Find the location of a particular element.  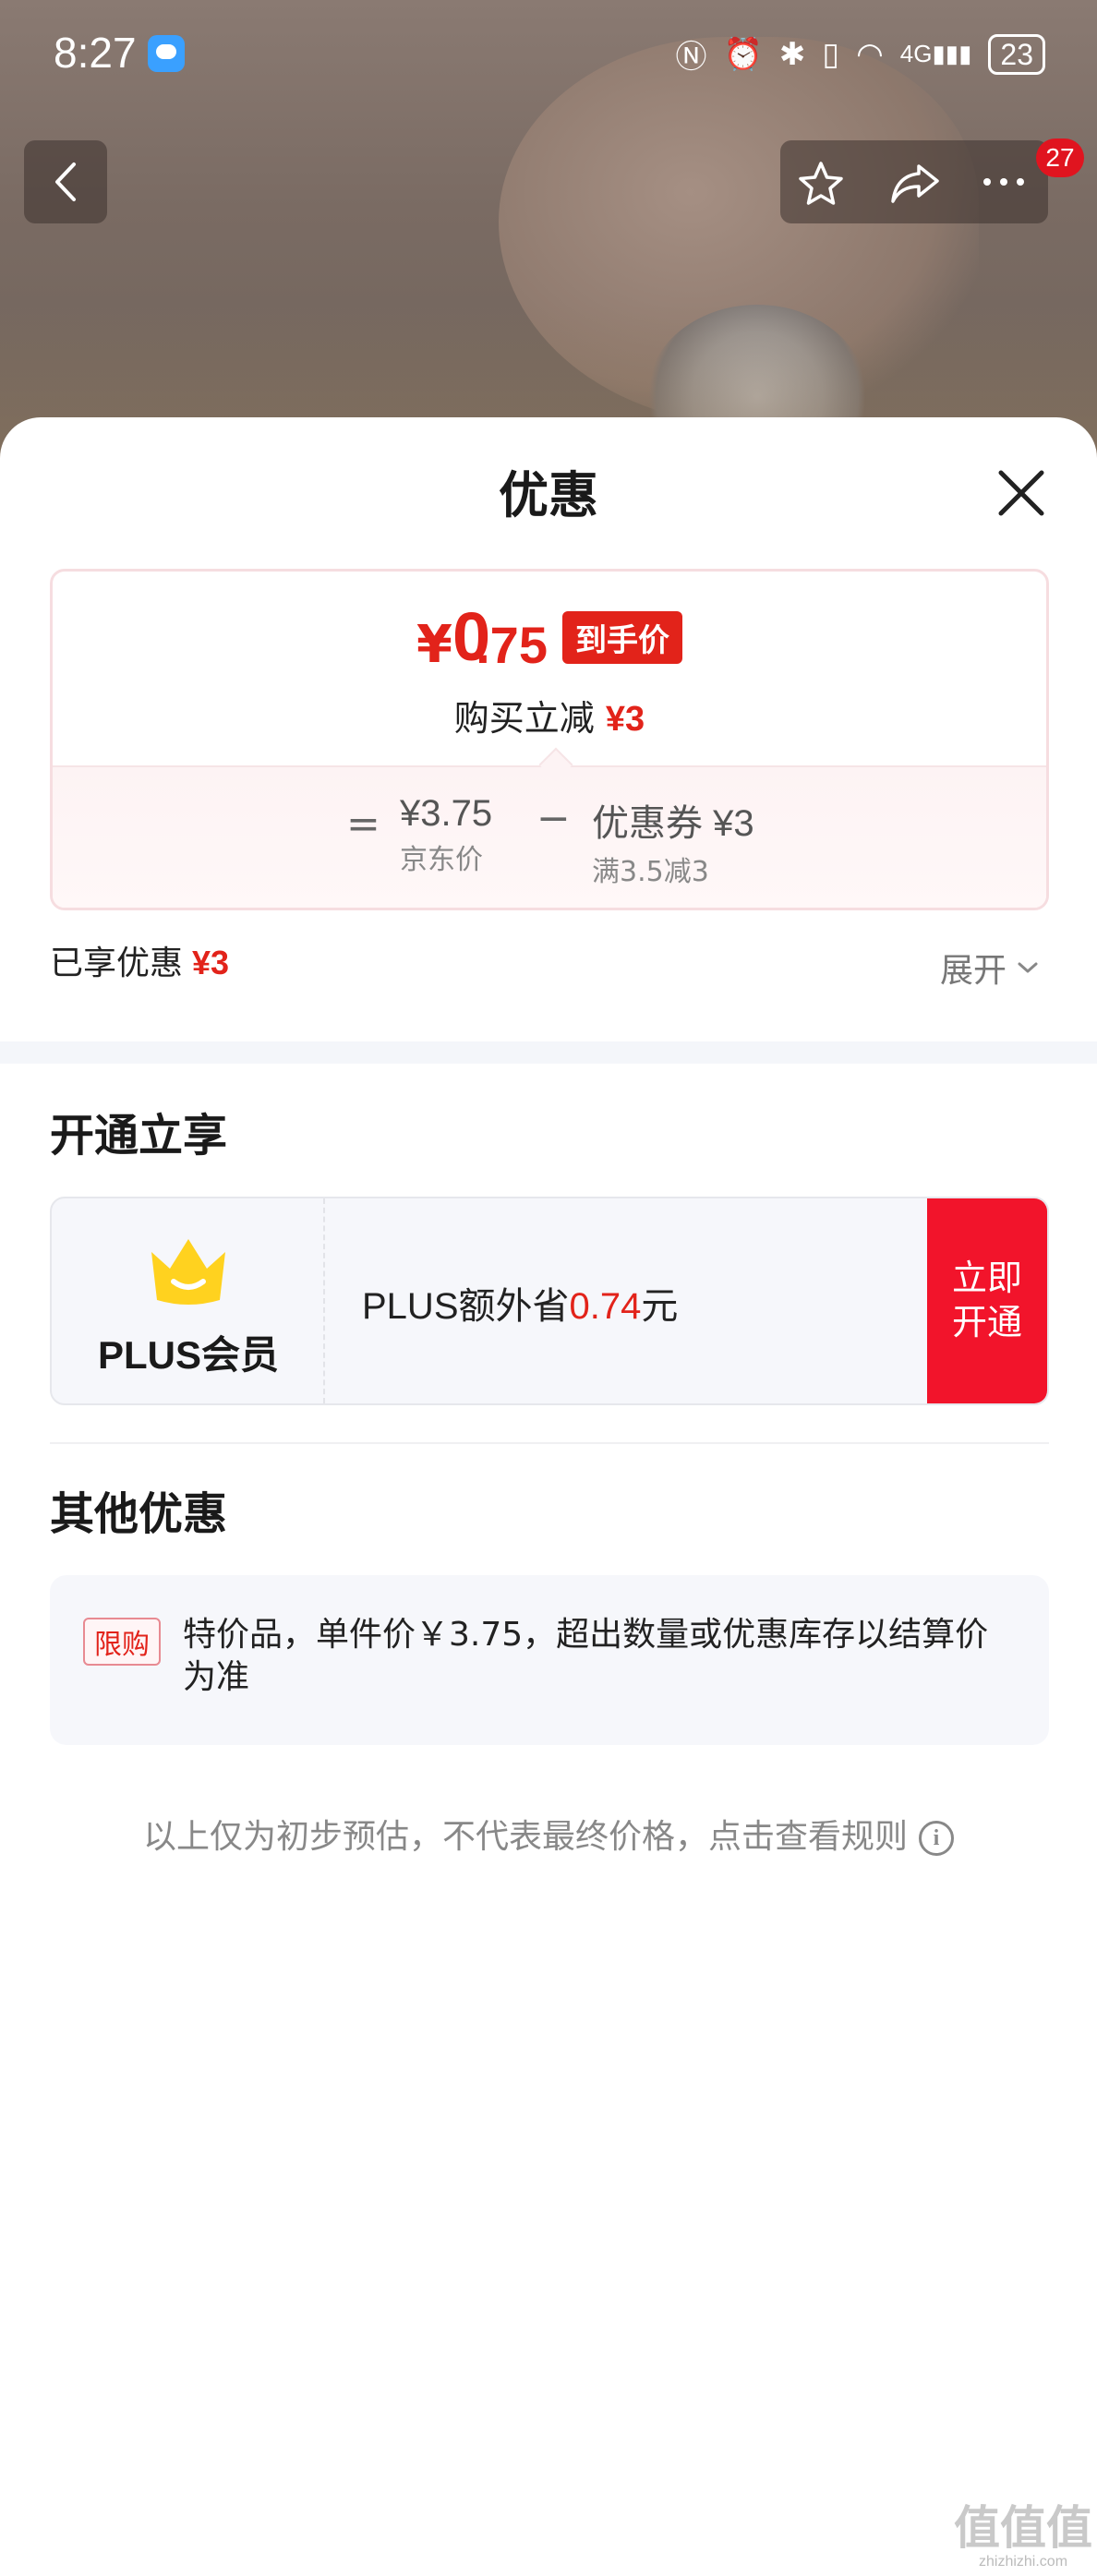

chevron-down-icon is located at coordinates (1028, 967).